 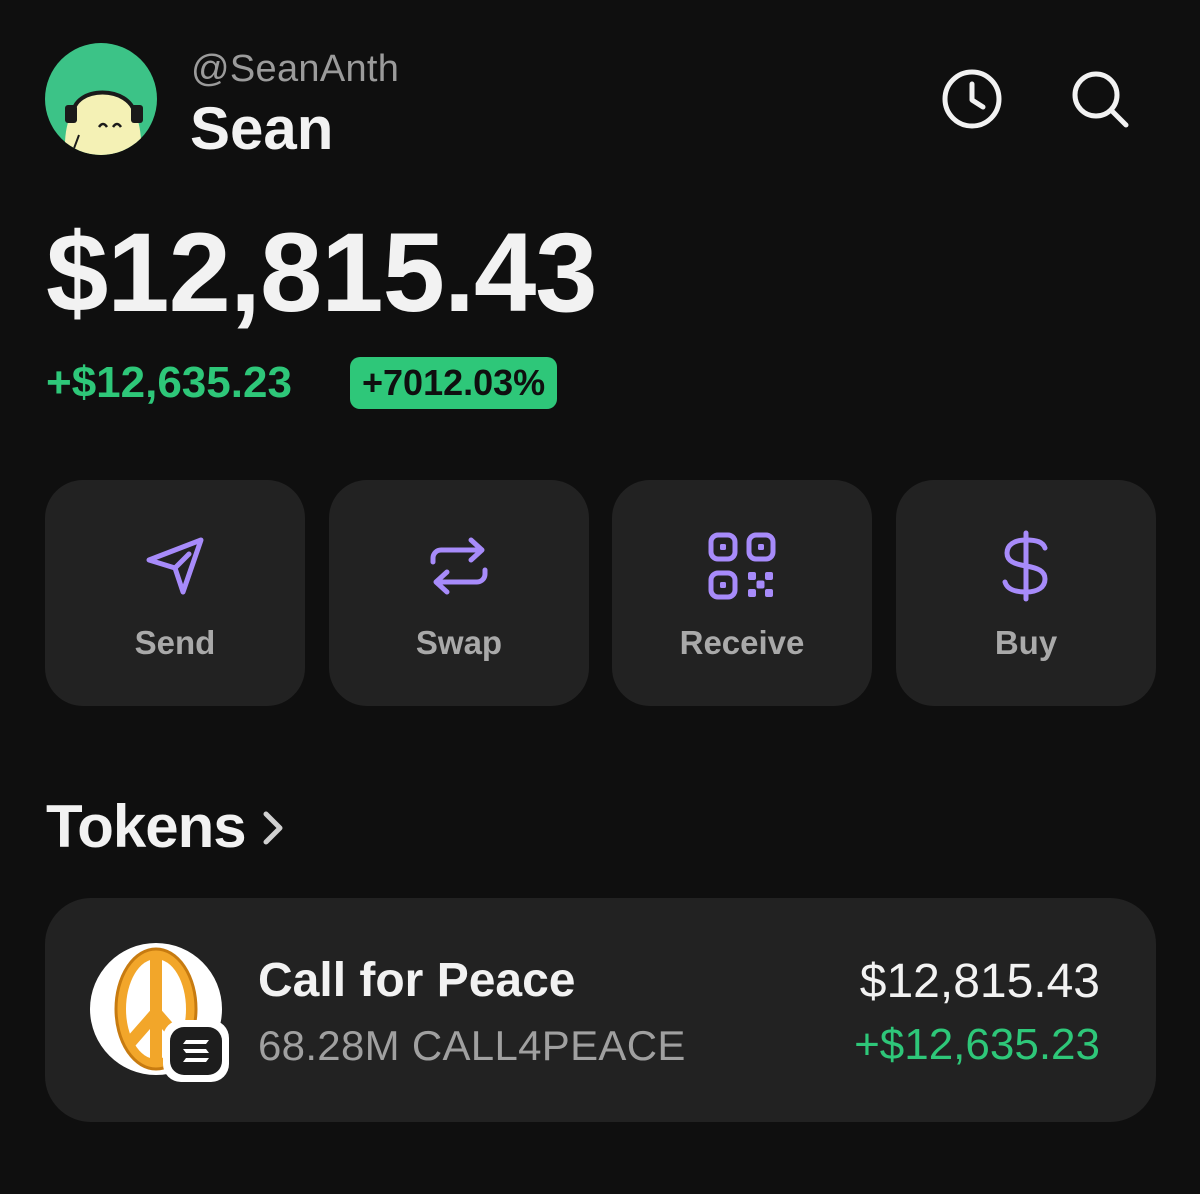 I want to click on send-button: Send, so click(x=175, y=593).